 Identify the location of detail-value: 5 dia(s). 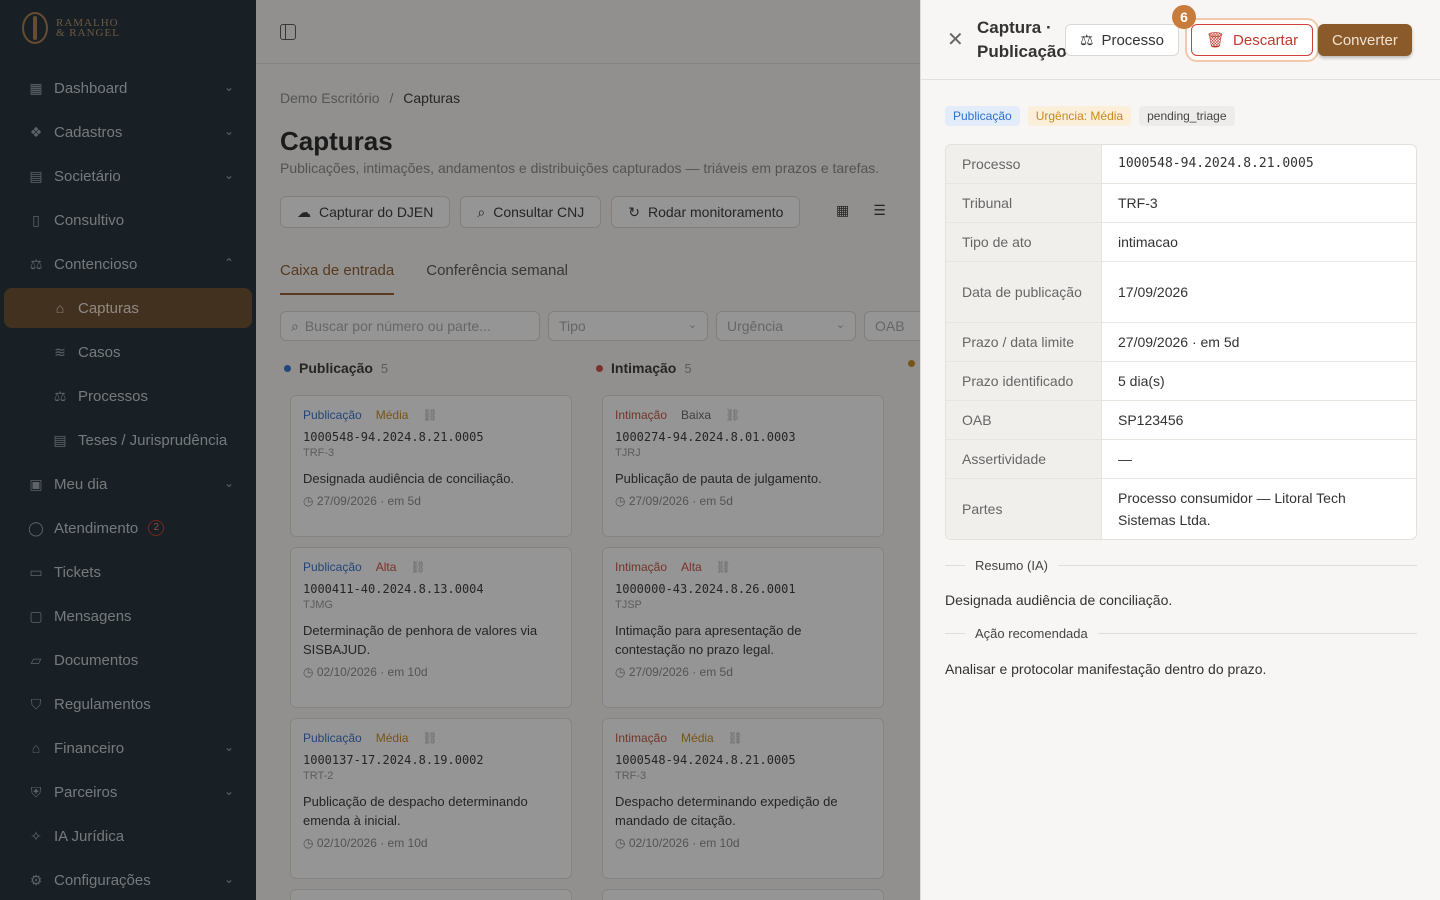
(1141, 381).